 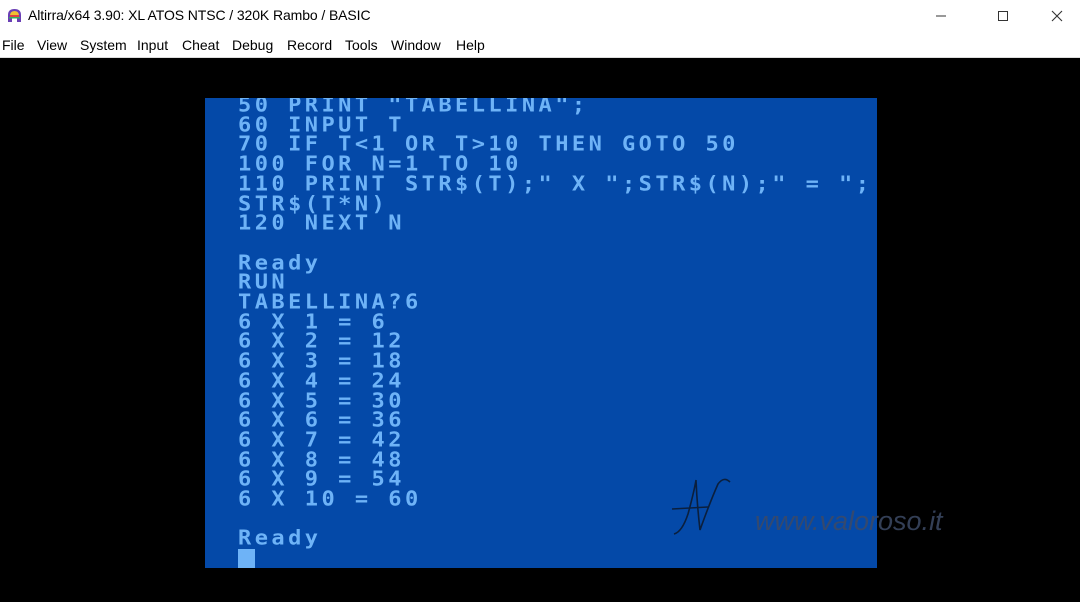 What do you see at coordinates (555, 185) in the screenshot?
I see `screen-line: 110 PRINT STR$(T);" X ";STR$(N);" = ";` at bounding box center [555, 185].